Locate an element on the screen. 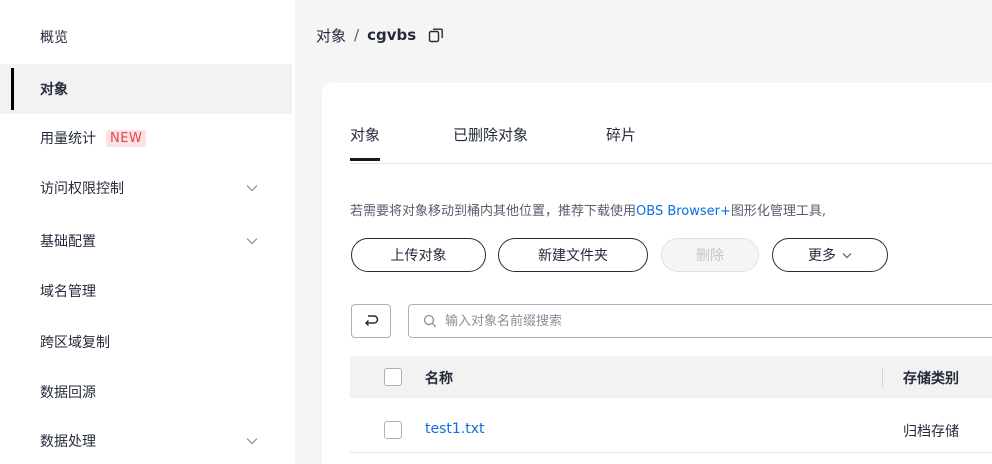 The width and height of the screenshot is (992, 464). column-divider is located at coordinates (882, 377).